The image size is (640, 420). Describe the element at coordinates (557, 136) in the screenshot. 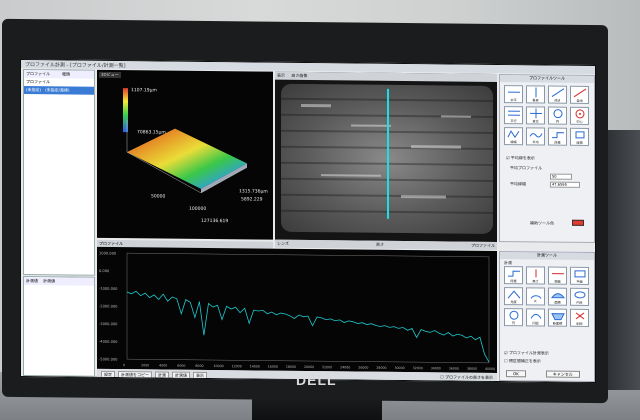

I see `tool-step-icon: 段差` at that location.